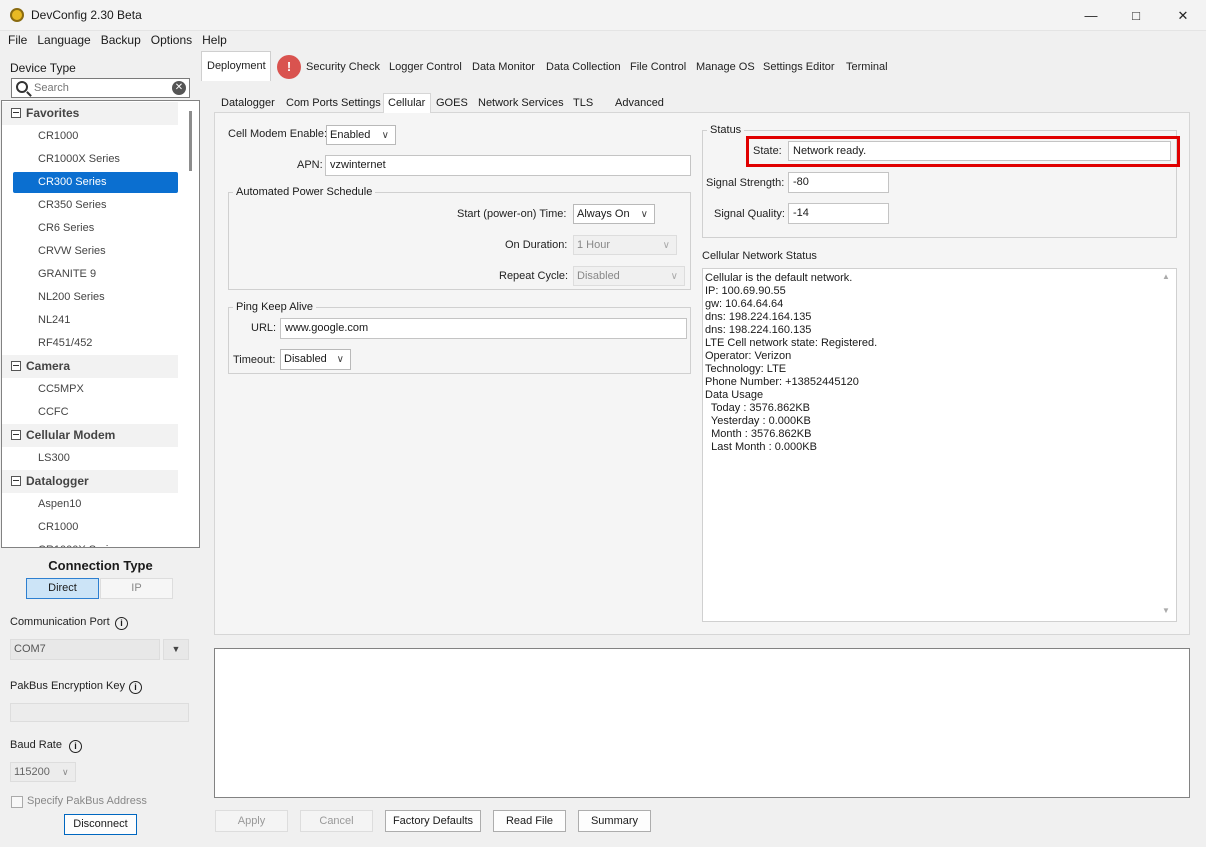 This screenshot has height=847, width=1206. What do you see at coordinates (838, 213) in the screenshot?
I see `signal-quality-field: -14` at bounding box center [838, 213].